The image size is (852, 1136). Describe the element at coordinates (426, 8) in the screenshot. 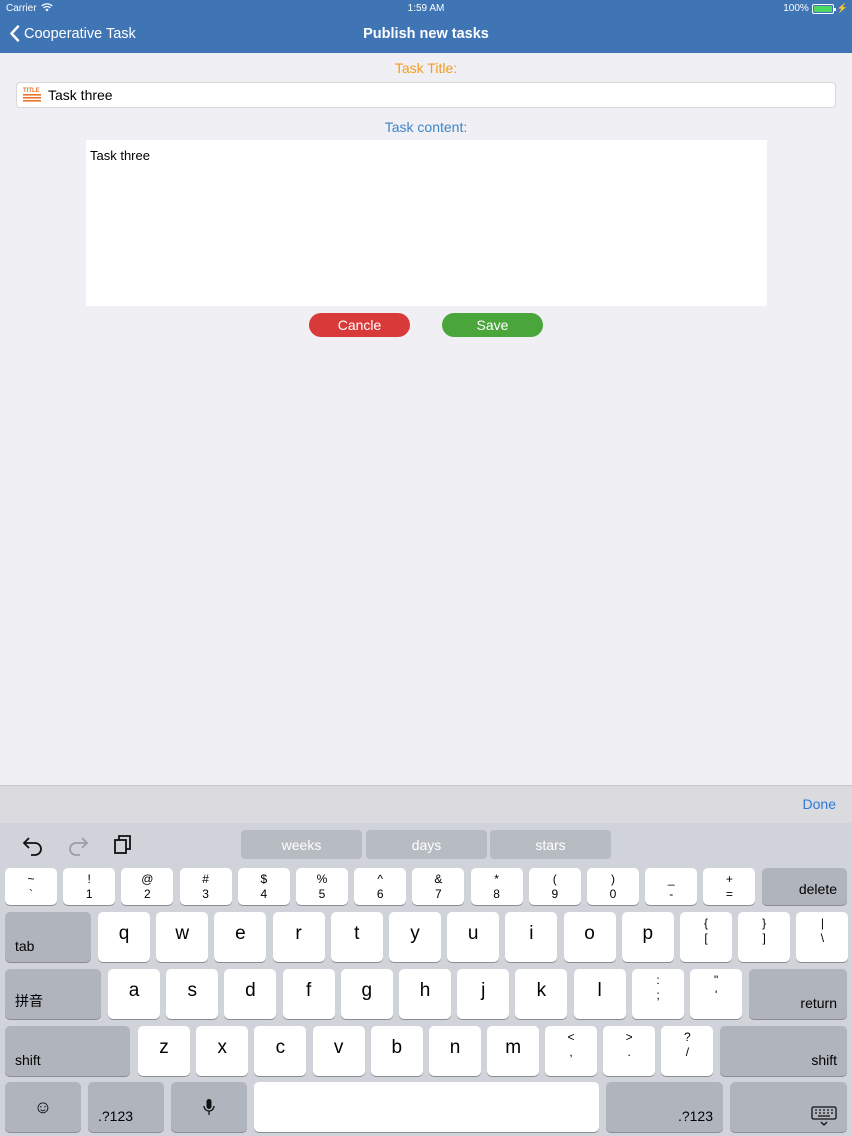

I see `status-time: 1:59 AM` at that location.